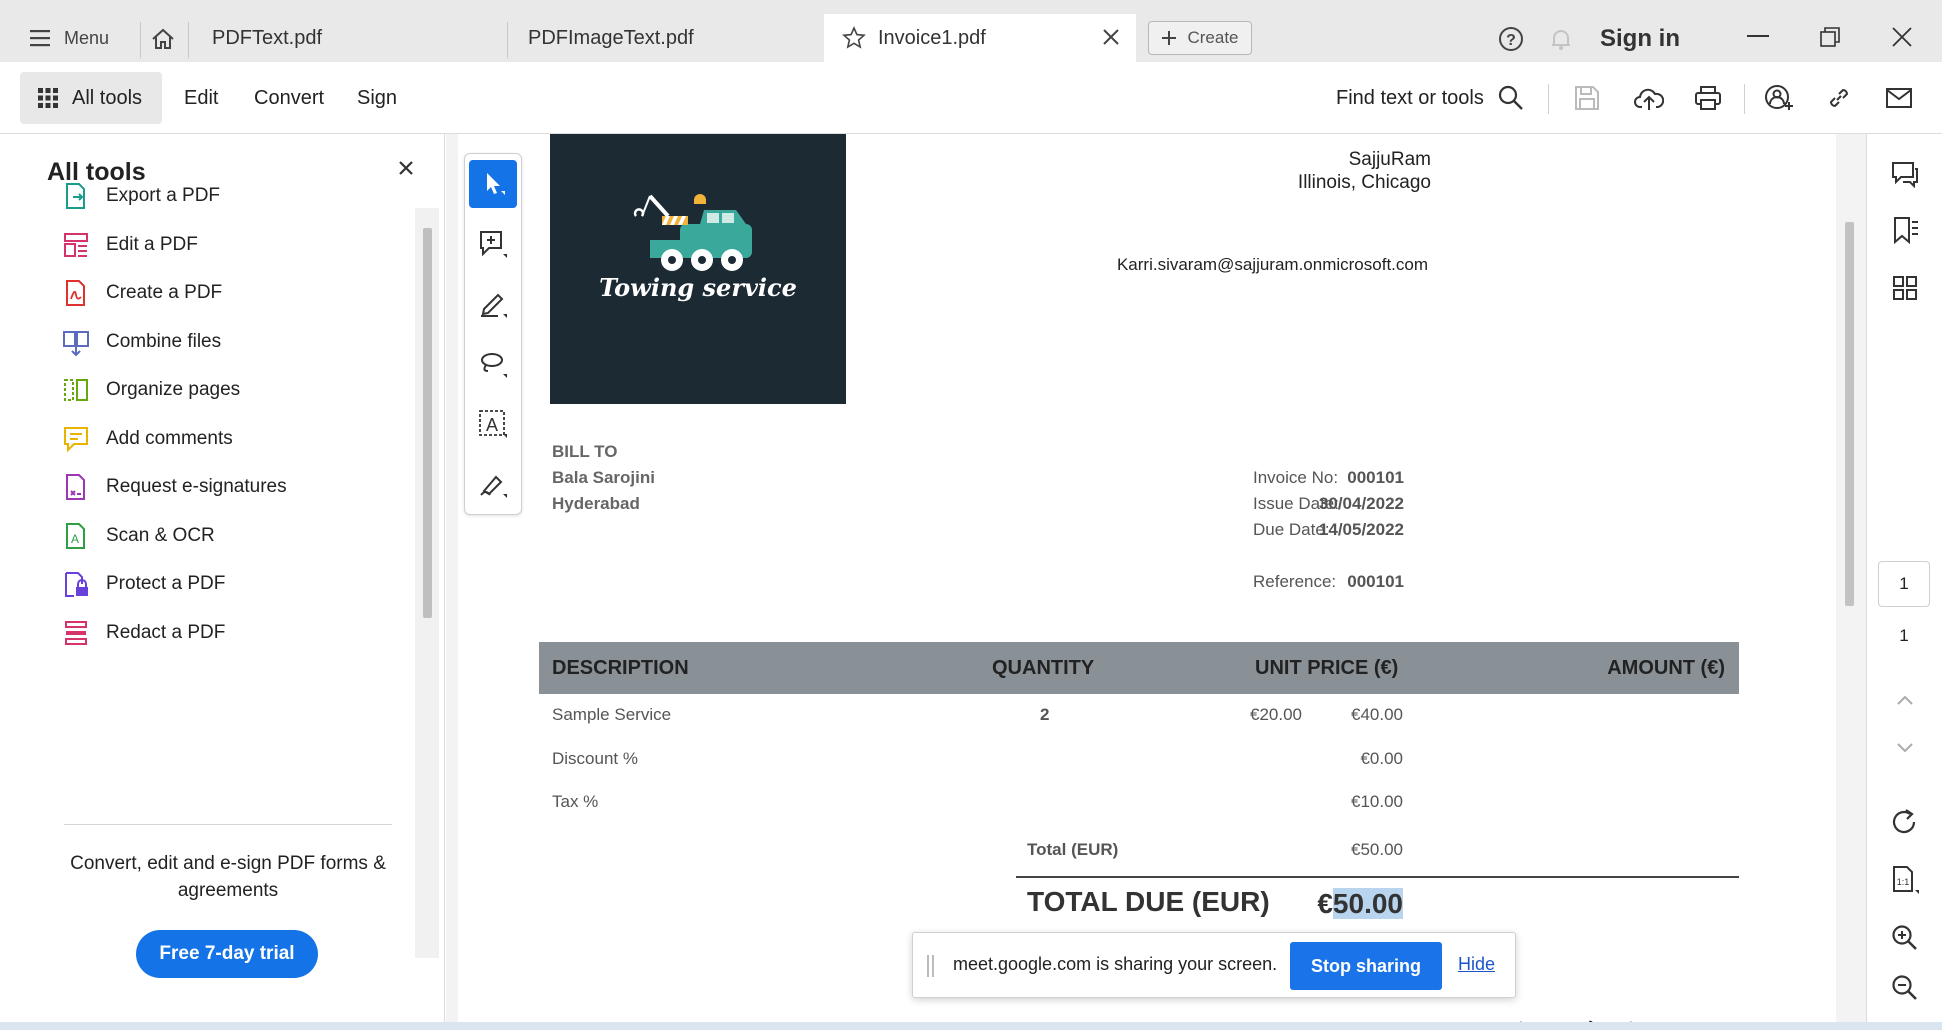 Image resolution: width=1942 pixels, height=1030 pixels. I want to click on svg-text: A, so click(492, 425).